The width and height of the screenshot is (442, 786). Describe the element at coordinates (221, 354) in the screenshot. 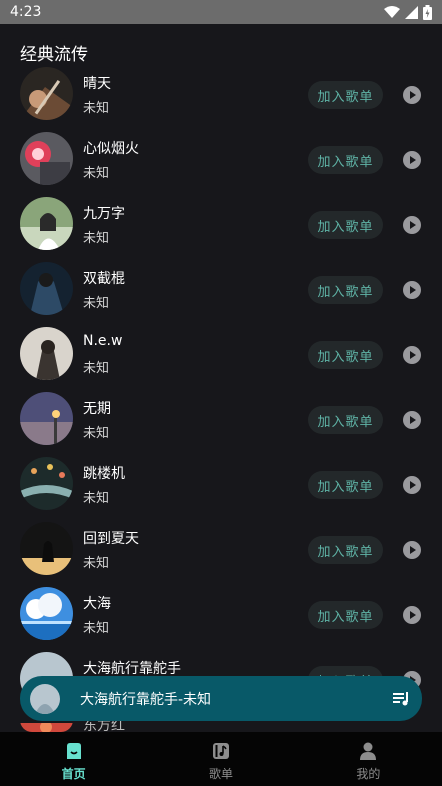

I see `song-row: N.e.w 未知 加入歌单` at that location.